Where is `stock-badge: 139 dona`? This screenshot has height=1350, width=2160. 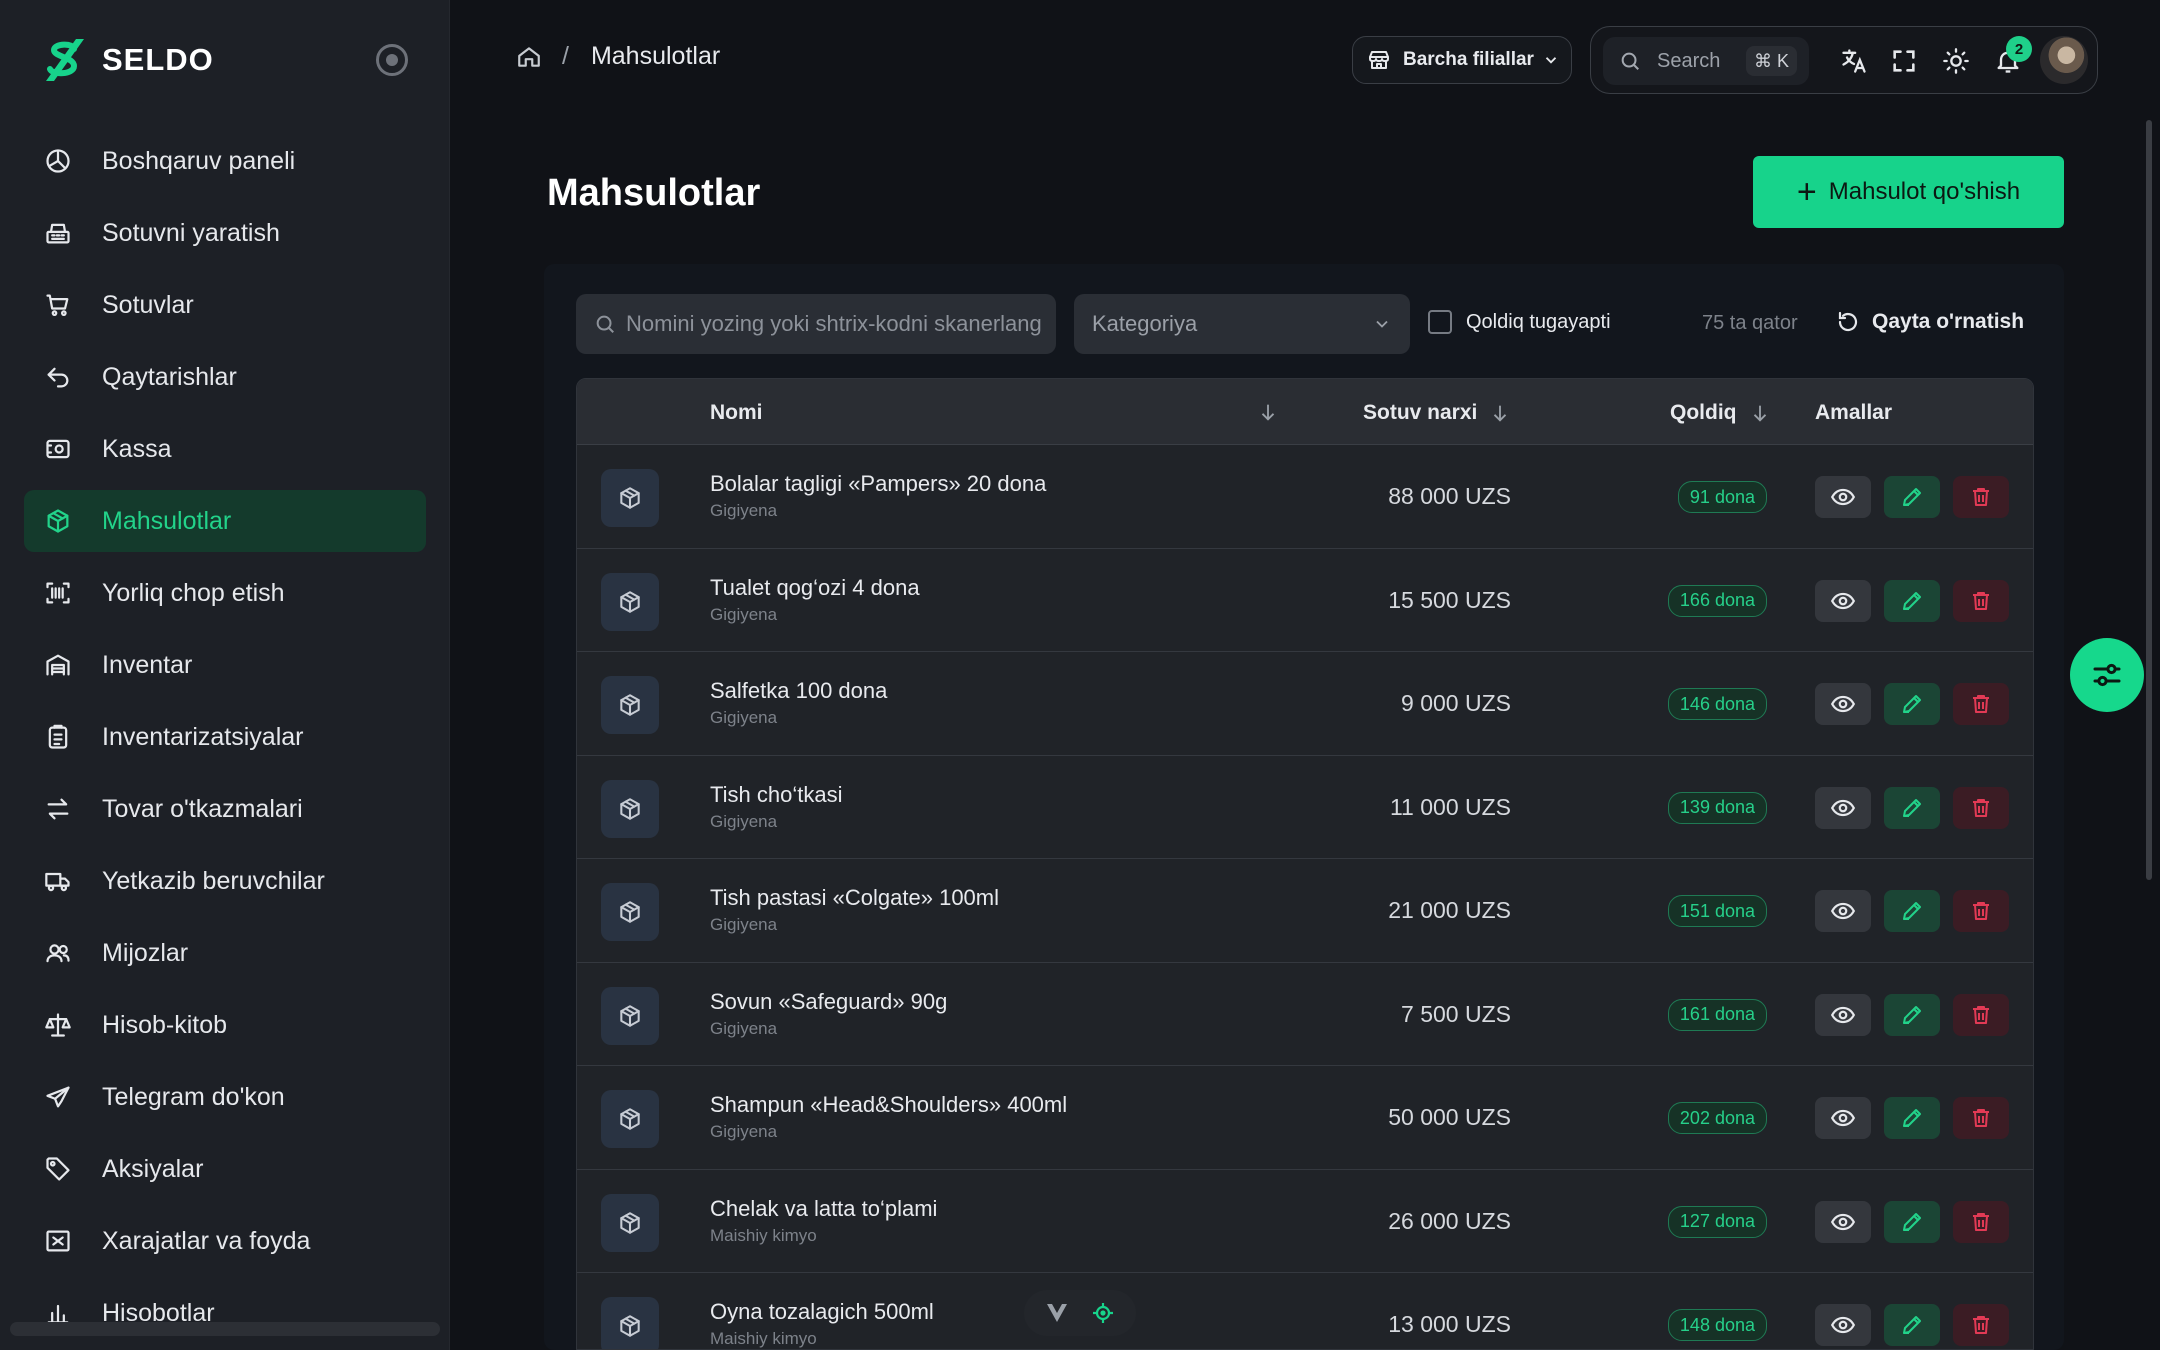
stock-badge: 139 dona is located at coordinates (1717, 807).